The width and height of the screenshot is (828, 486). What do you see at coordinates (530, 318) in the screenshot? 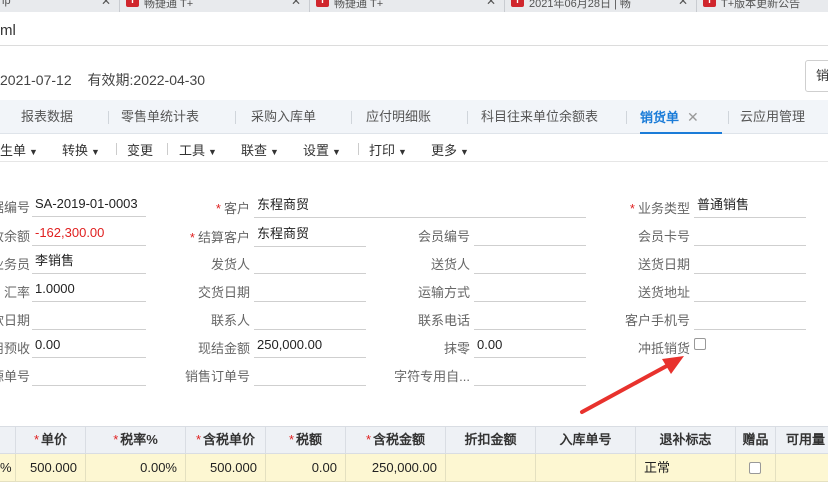
I see `phone-field` at bounding box center [530, 318].